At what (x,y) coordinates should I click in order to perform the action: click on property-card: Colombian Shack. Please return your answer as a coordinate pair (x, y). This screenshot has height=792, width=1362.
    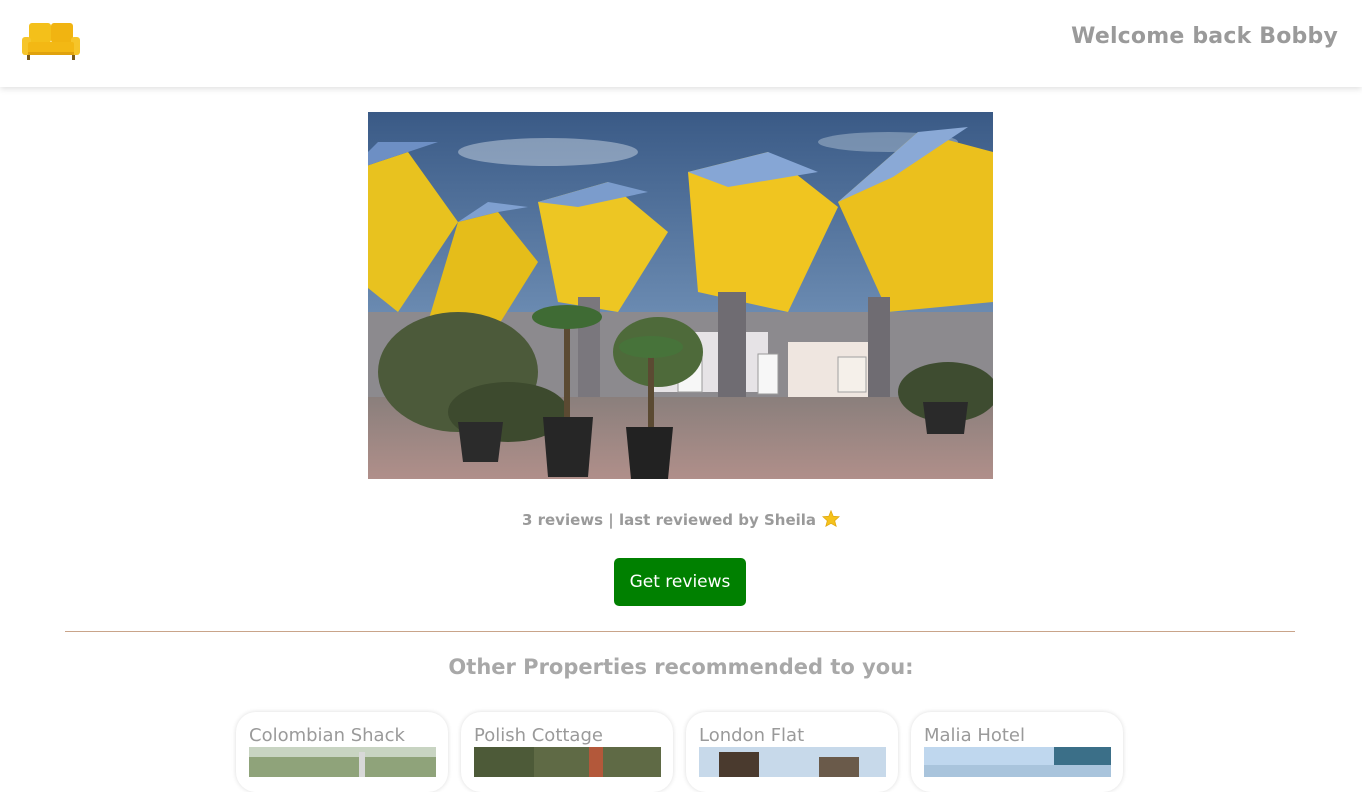
    Looking at the image, I should click on (342, 752).